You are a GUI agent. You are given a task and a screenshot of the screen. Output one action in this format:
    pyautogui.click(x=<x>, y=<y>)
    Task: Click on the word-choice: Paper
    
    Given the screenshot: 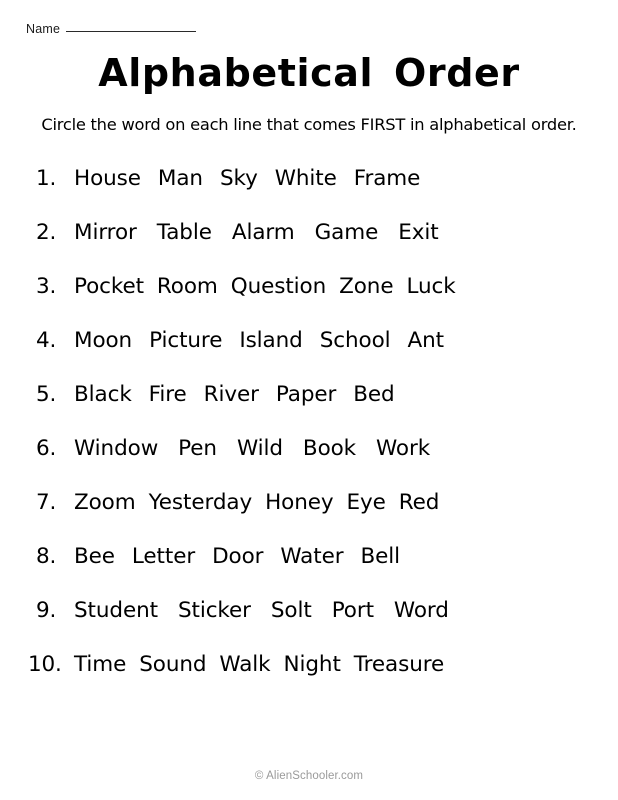 What is the action you would take?
    pyautogui.click(x=306, y=395)
    